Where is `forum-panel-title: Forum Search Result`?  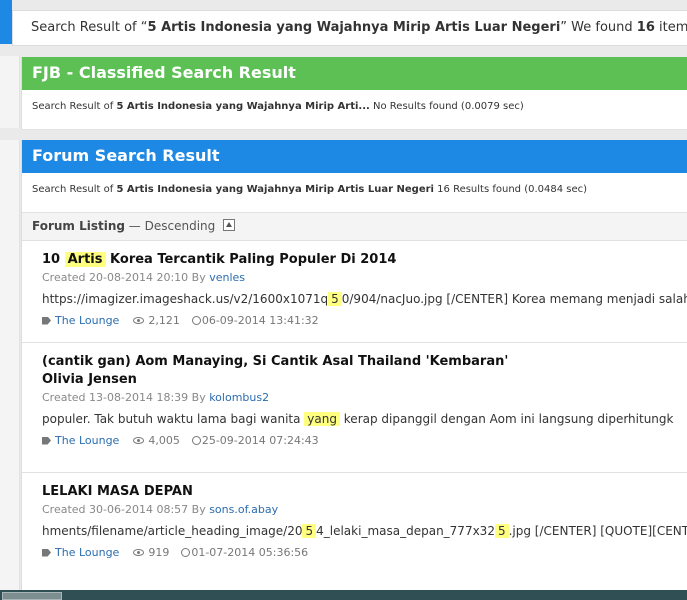 forum-panel-title: Forum Search Result is located at coordinates (354, 156).